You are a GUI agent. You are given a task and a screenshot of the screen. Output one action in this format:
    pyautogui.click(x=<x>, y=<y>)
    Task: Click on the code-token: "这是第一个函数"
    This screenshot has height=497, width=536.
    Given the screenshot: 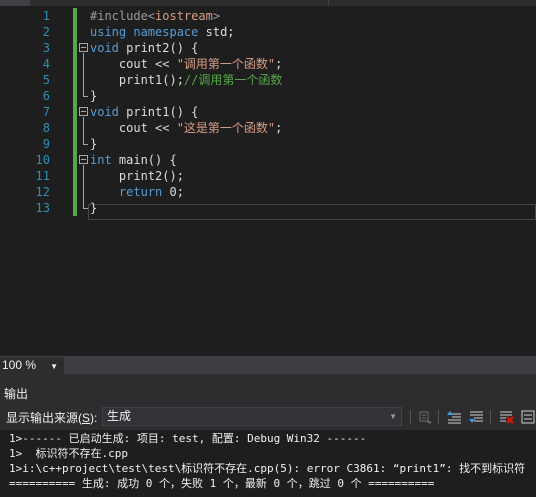 What is the action you would take?
    pyautogui.click(x=226, y=128)
    